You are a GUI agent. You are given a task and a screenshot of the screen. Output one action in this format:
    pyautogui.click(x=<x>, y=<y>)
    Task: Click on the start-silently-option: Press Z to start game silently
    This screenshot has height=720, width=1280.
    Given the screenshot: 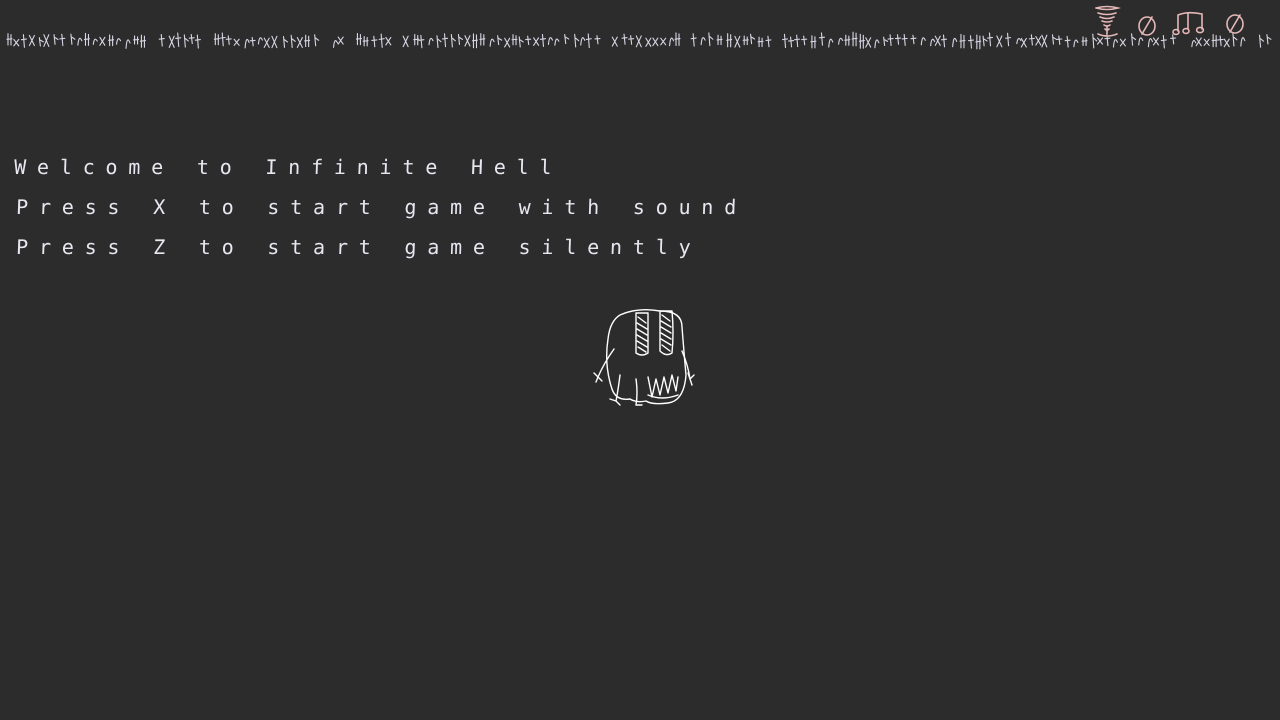 What is the action you would take?
    pyautogui.click(x=380, y=252)
    